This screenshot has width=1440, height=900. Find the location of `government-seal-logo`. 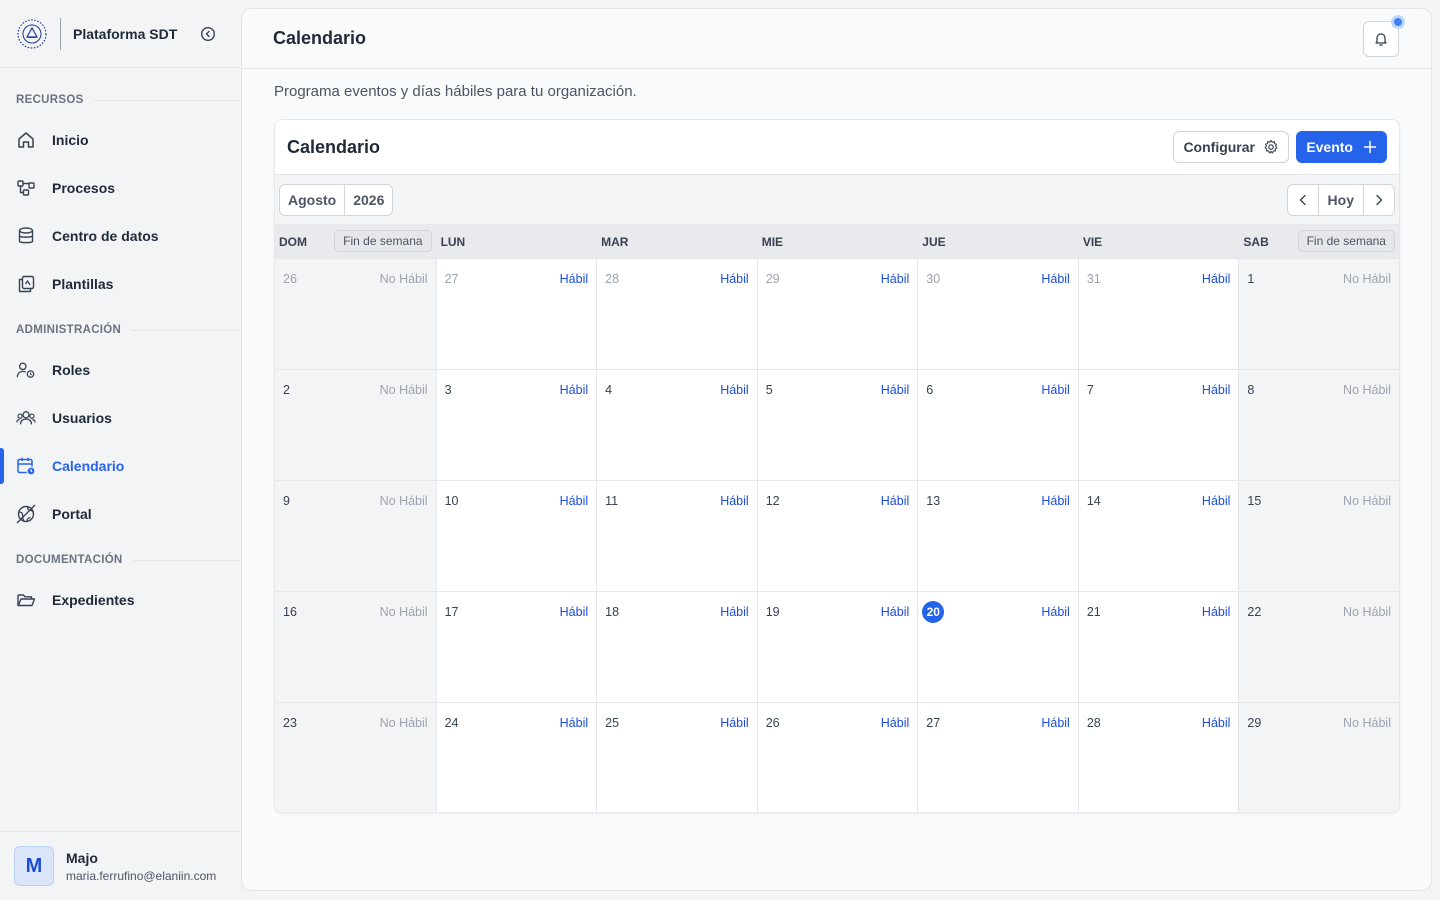

government-seal-logo is located at coordinates (32, 34).